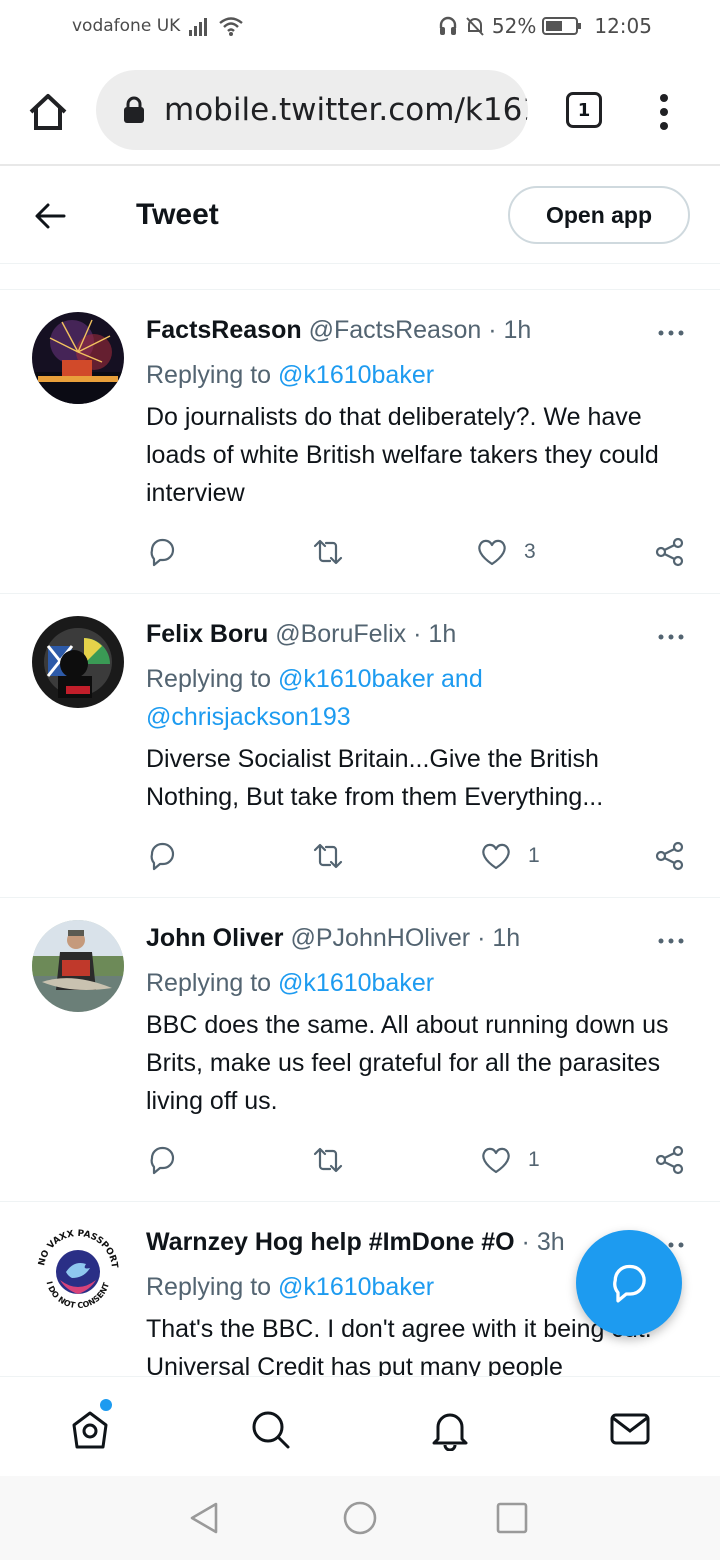 This screenshot has height=1560, width=720. What do you see at coordinates (204, 1518) in the screenshot?
I see `back-triangle-icon` at bounding box center [204, 1518].